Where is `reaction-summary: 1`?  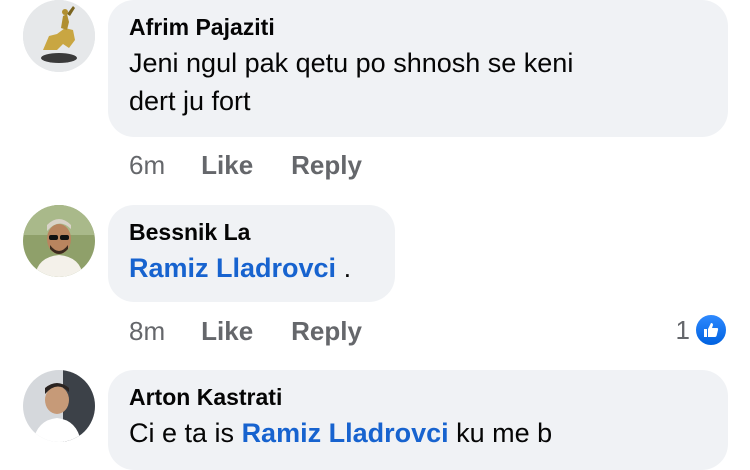
reaction-summary: 1 is located at coordinates (702, 330).